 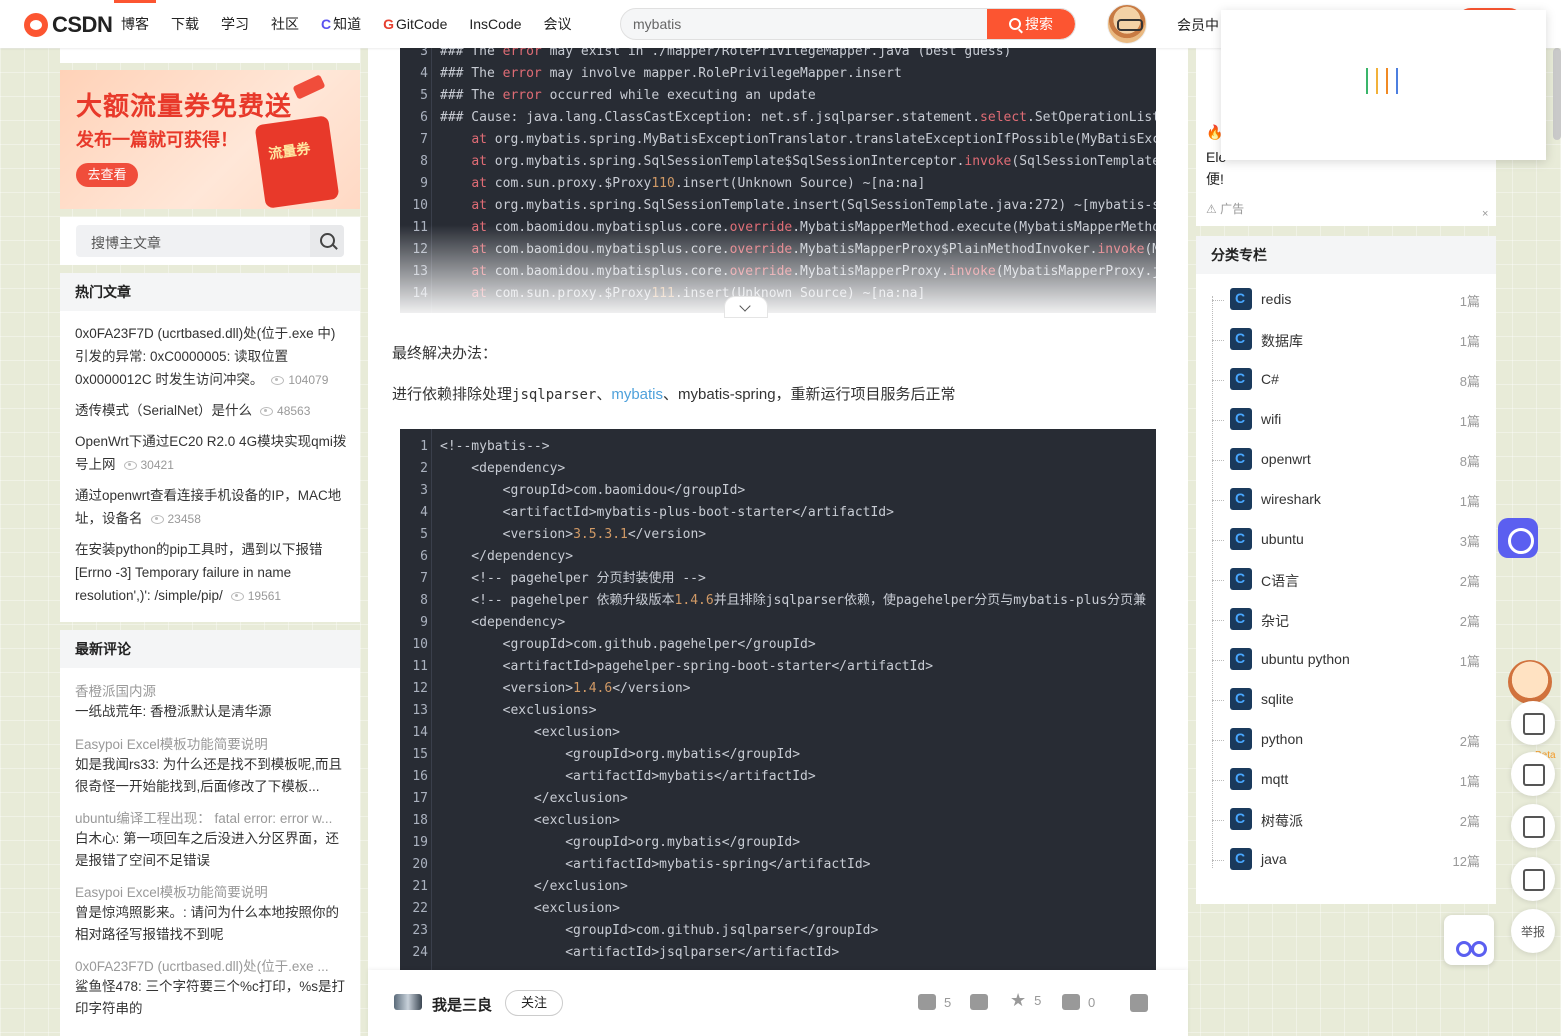 What do you see at coordinates (1530, 682) in the screenshot?
I see `mascot-avatar` at bounding box center [1530, 682].